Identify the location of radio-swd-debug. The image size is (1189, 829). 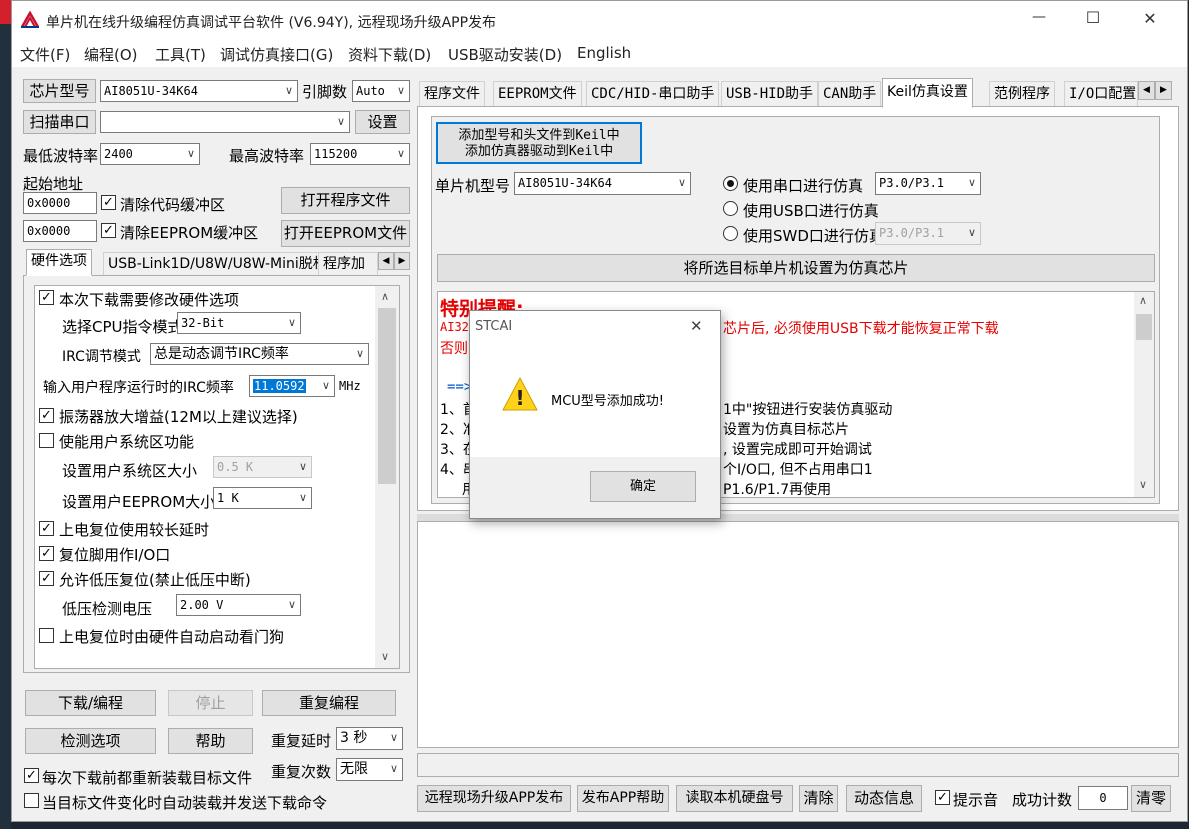
(730, 233).